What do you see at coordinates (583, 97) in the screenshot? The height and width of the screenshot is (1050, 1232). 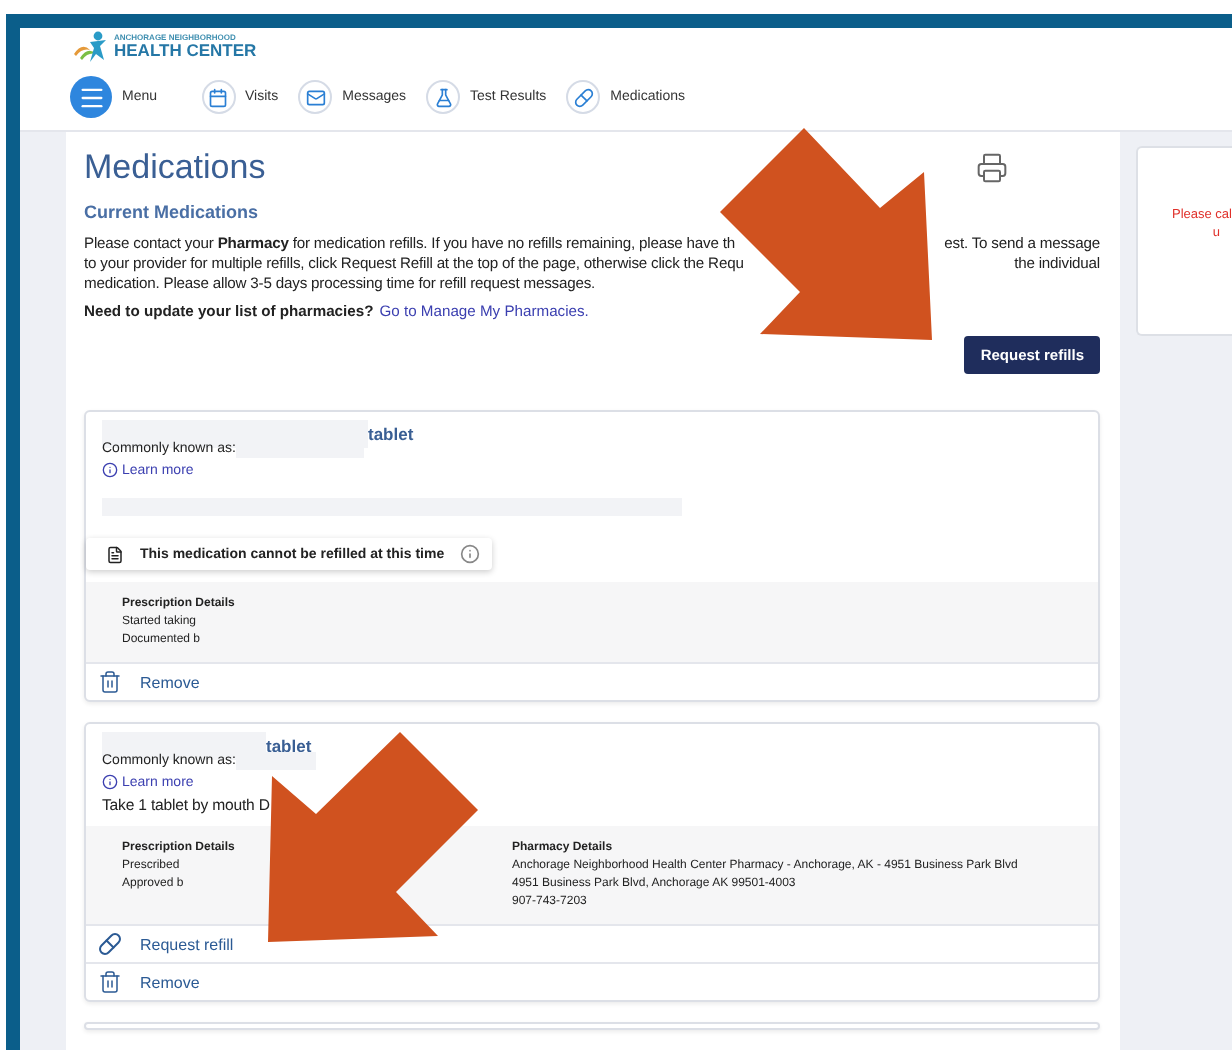 I see `pill-icon` at bounding box center [583, 97].